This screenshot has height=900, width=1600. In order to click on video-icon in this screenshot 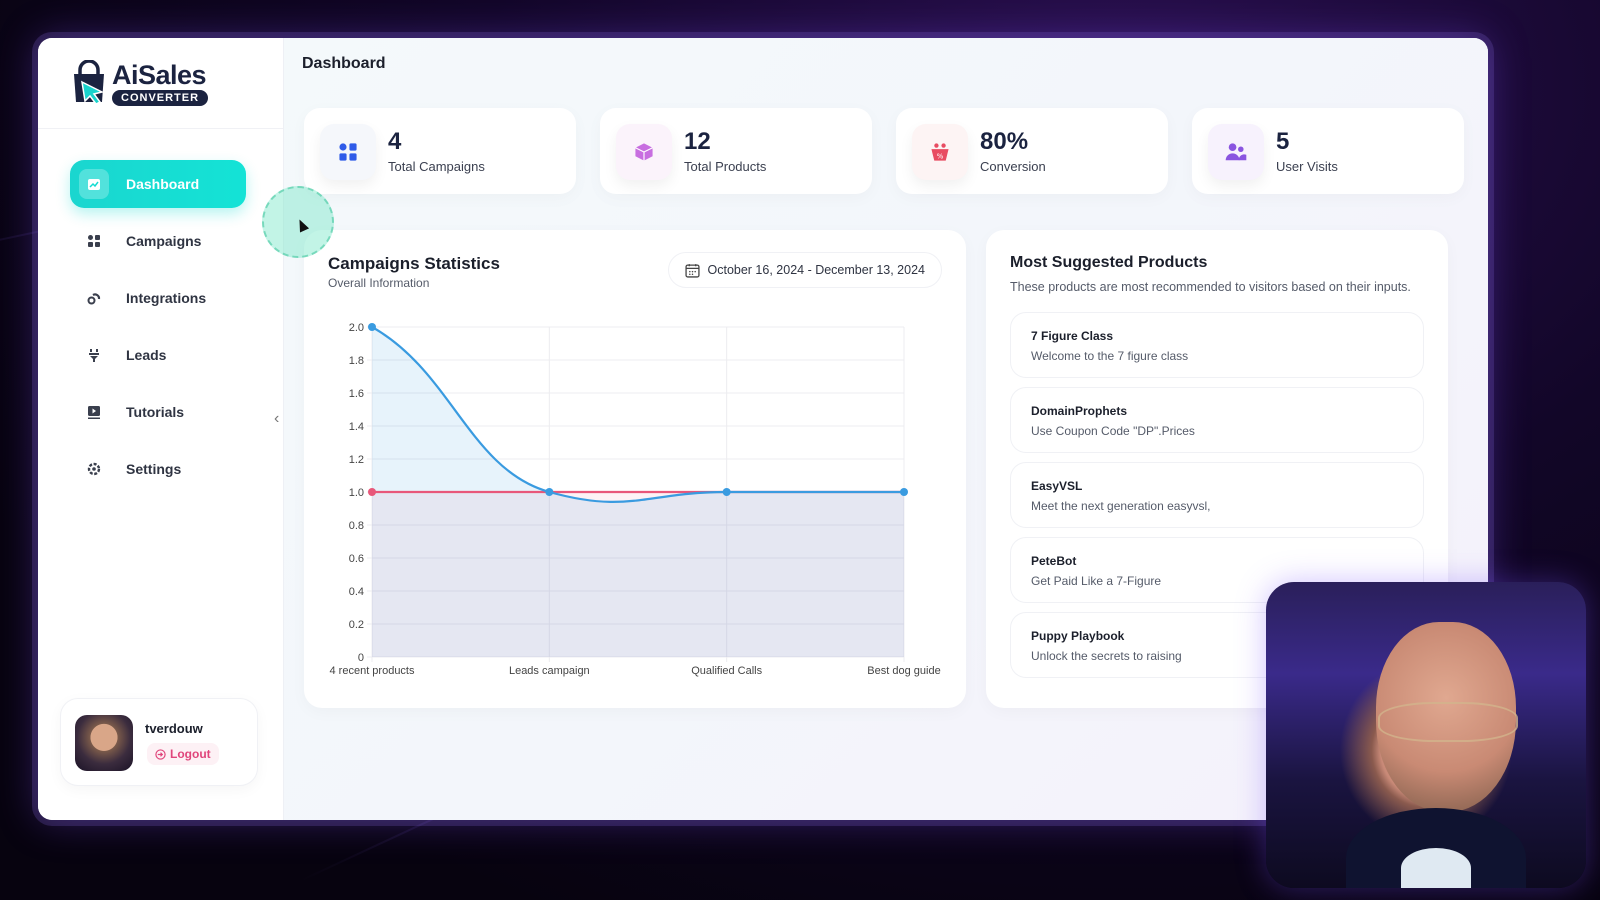, I will do `click(94, 412)`.